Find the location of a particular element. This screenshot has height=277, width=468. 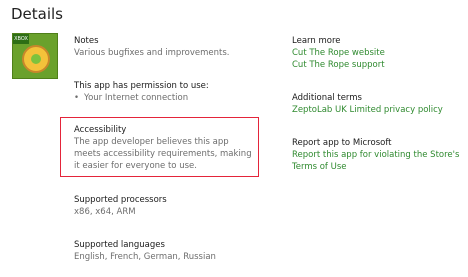

learn-more-heading: Learn more is located at coordinates (316, 41).